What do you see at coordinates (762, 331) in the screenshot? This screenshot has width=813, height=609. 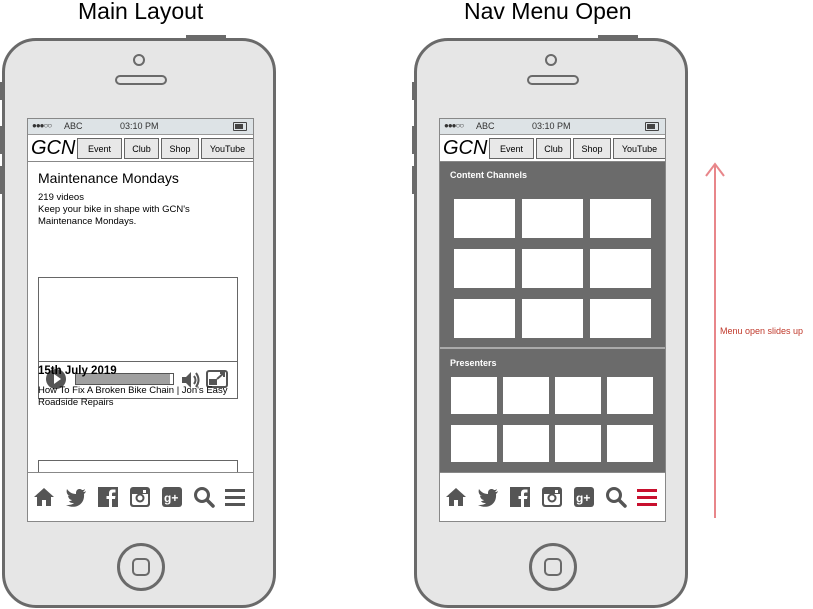 I see `menu-slides-up-note: Menu open slides up` at bounding box center [762, 331].